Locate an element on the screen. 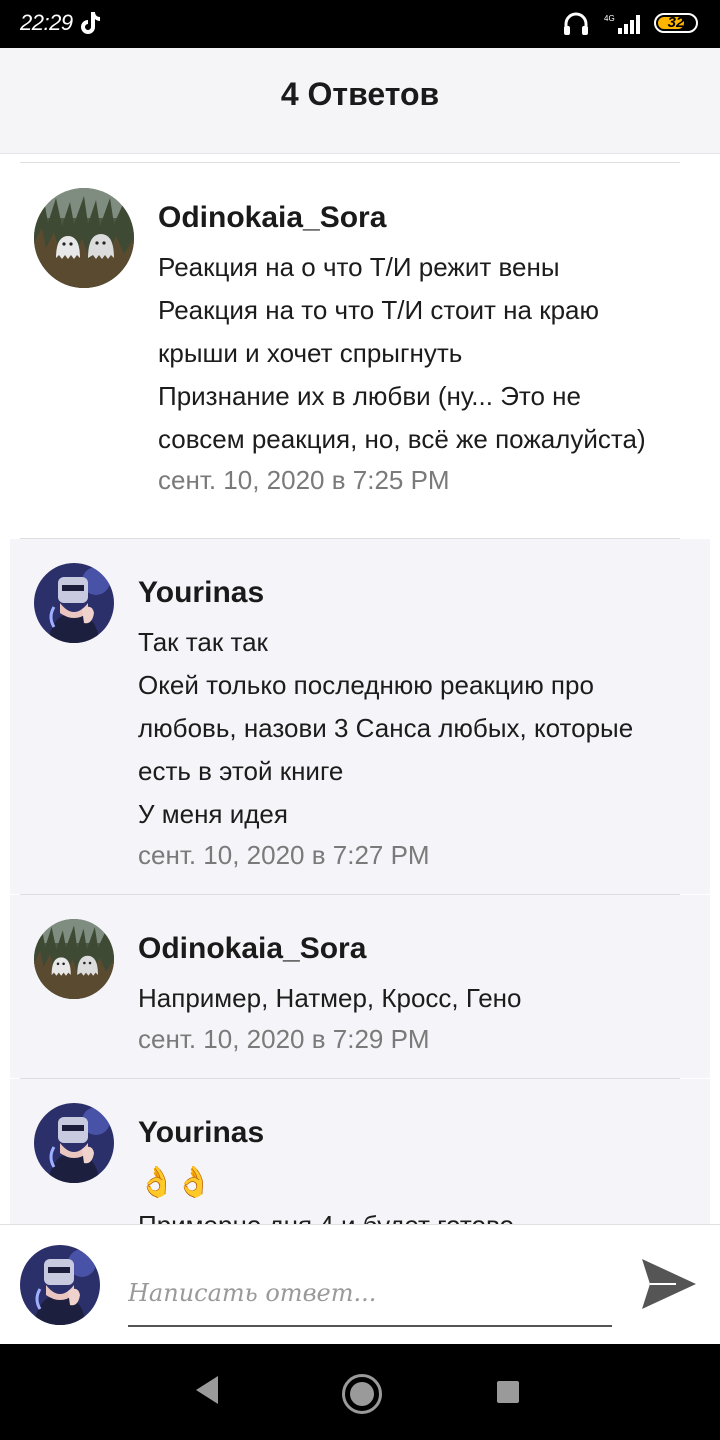 This screenshot has height=1440, width=720. signal-icon: 4G is located at coordinates (622, 24).